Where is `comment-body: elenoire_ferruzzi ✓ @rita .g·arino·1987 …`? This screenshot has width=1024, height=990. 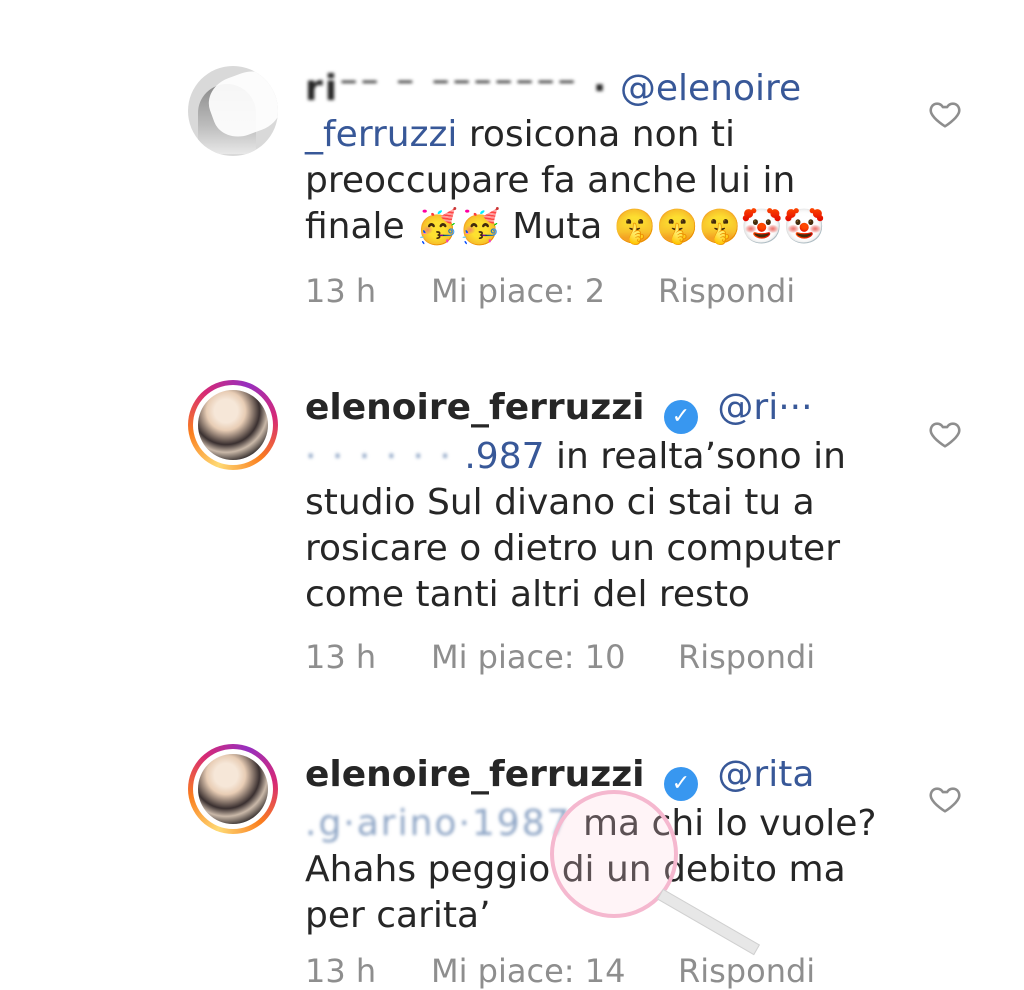 comment-body: elenoire_ferruzzi ✓ @rita .g·arino·1987 … is located at coordinates (600, 845).